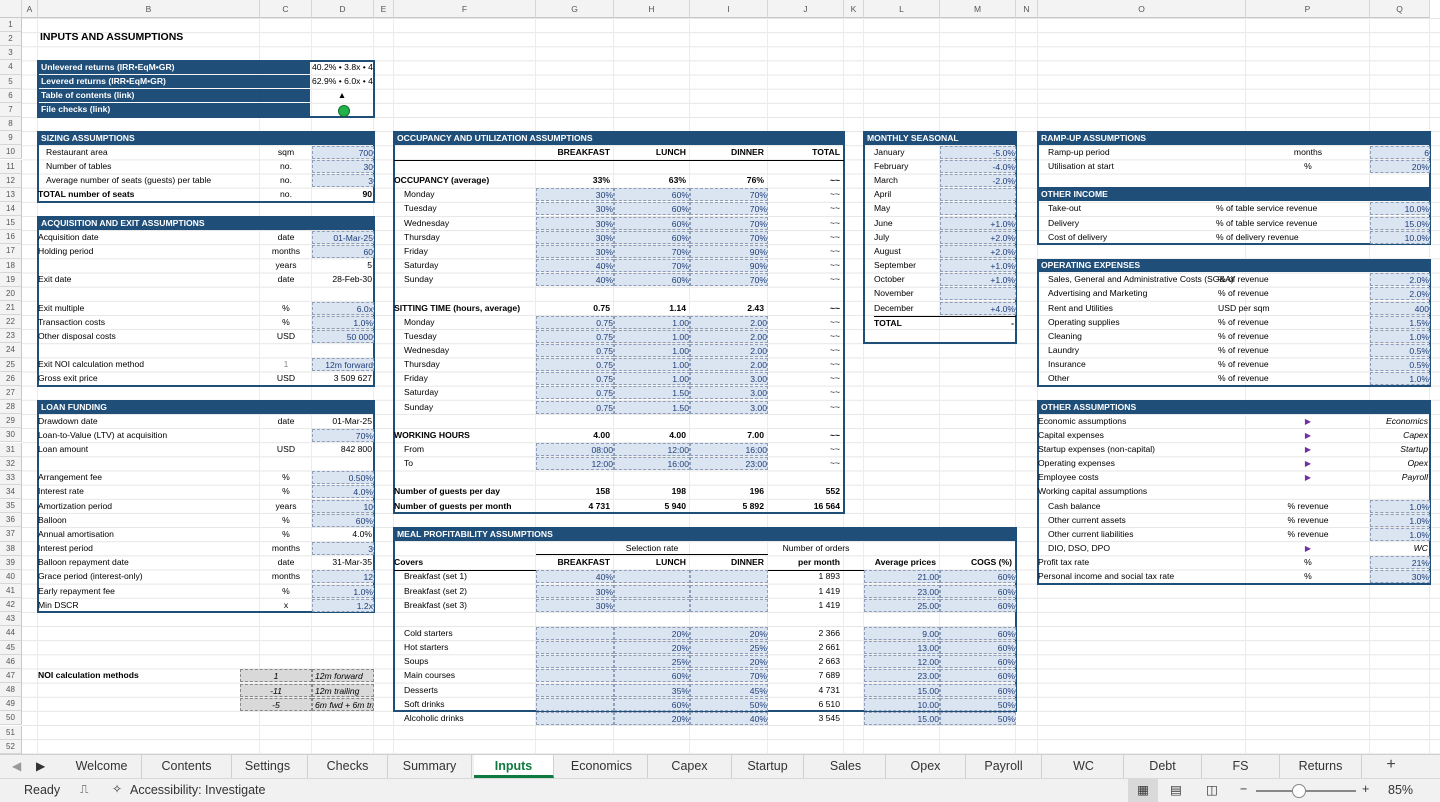  I want to click on row-header: 18, so click(11, 265).